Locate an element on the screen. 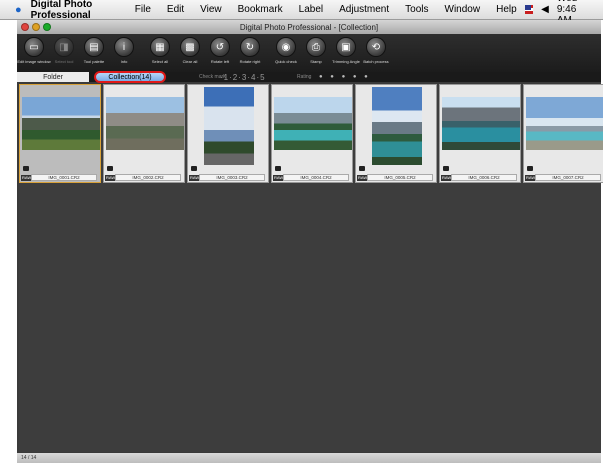 This screenshot has height=463, width=603. tool-tool-palette-button: ▤ Tool palette is located at coordinates (94, 53).